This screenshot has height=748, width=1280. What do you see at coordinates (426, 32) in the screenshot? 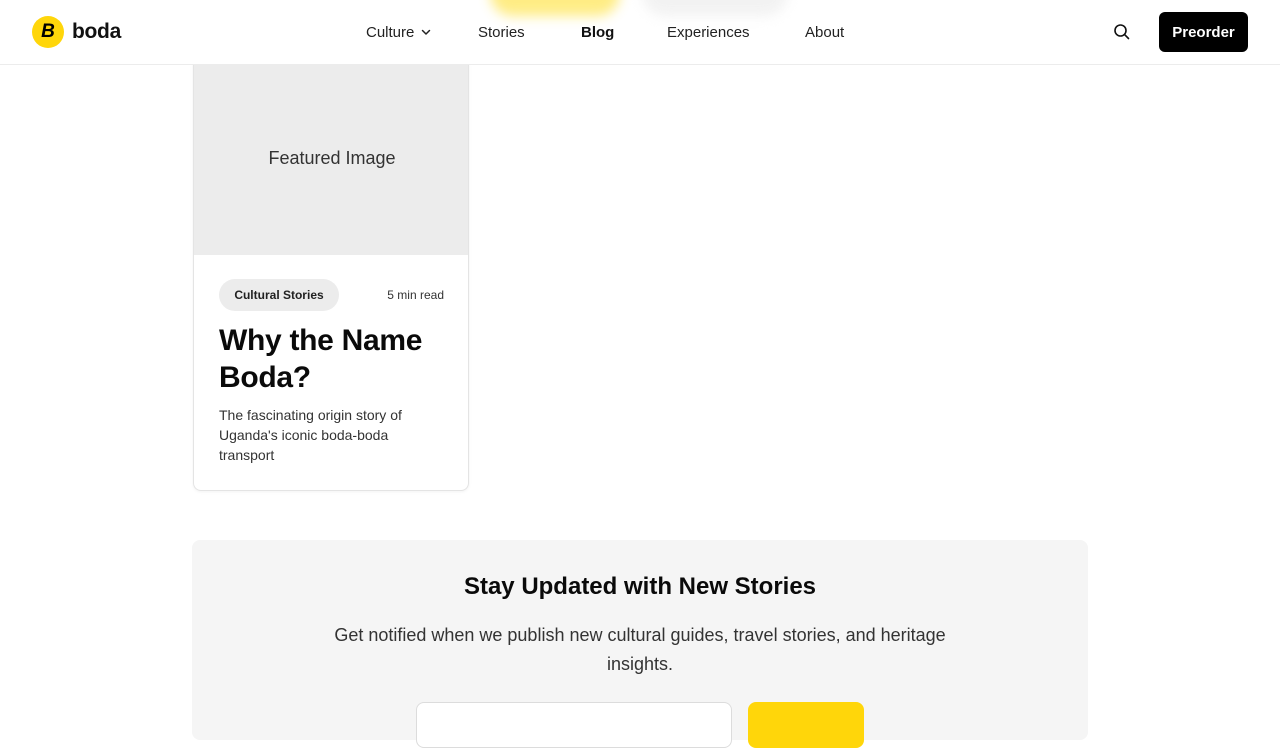
I see `chevron-down-icon` at bounding box center [426, 32].